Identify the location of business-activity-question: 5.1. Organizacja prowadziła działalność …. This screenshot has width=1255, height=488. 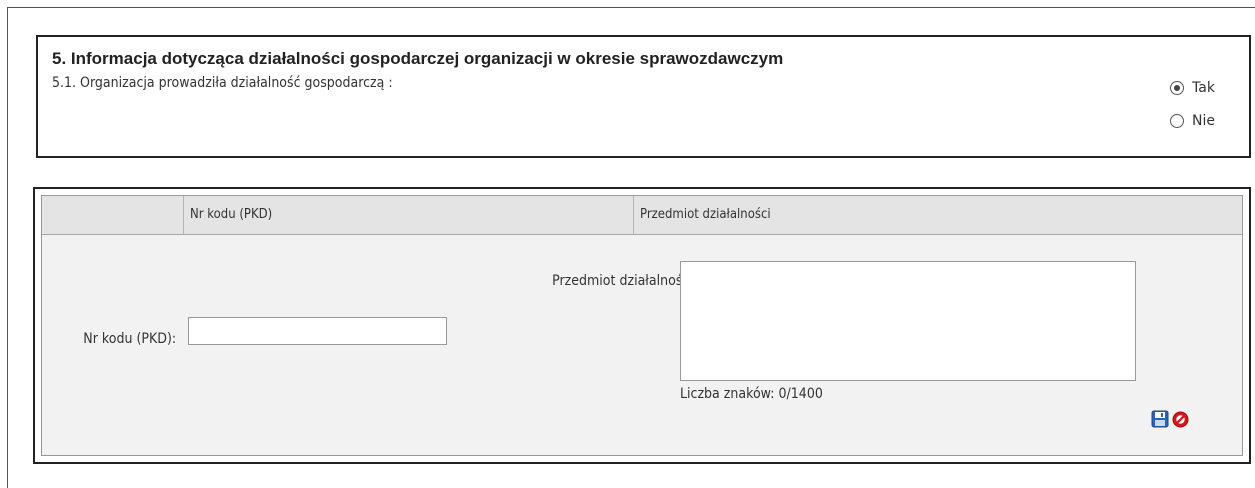
(222, 83).